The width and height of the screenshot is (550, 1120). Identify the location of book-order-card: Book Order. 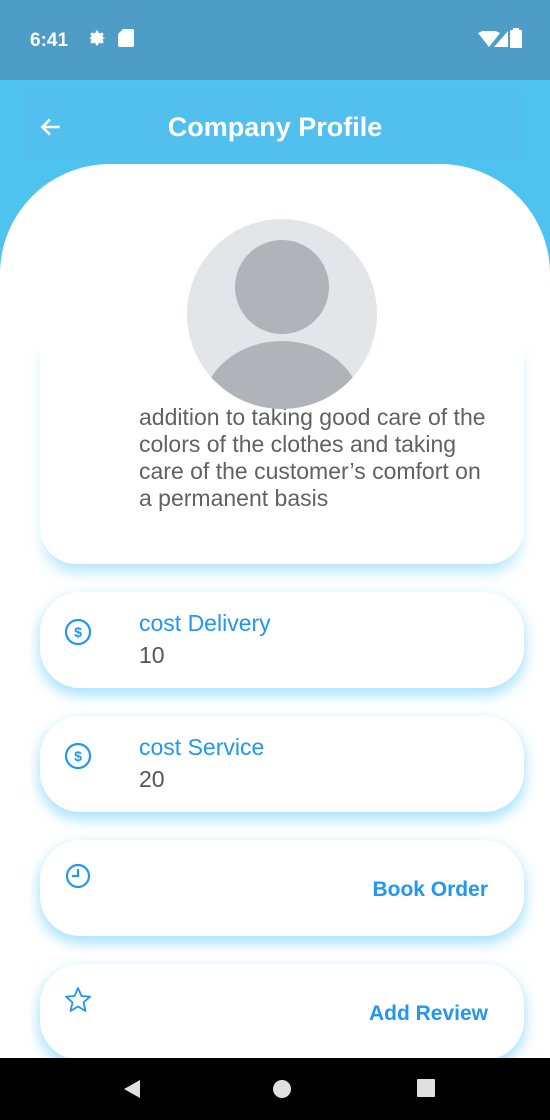
(282, 888).